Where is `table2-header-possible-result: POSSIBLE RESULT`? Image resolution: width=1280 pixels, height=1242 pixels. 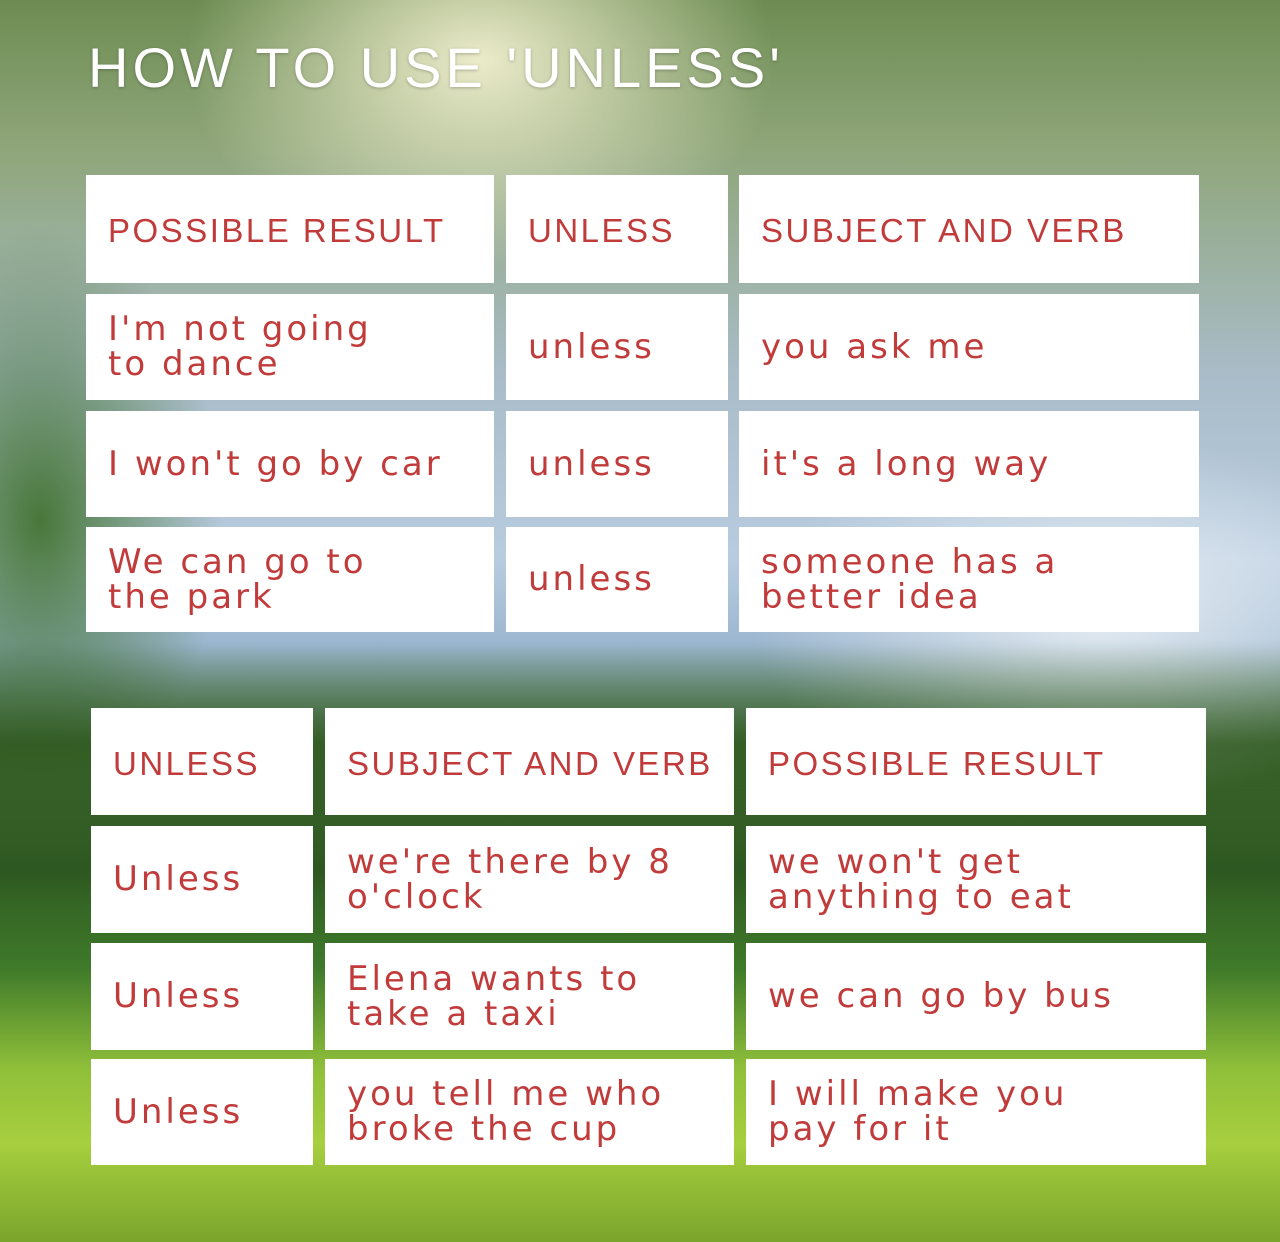 table2-header-possible-result: POSSIBLE RESULT is located at coordinates (976, 761).